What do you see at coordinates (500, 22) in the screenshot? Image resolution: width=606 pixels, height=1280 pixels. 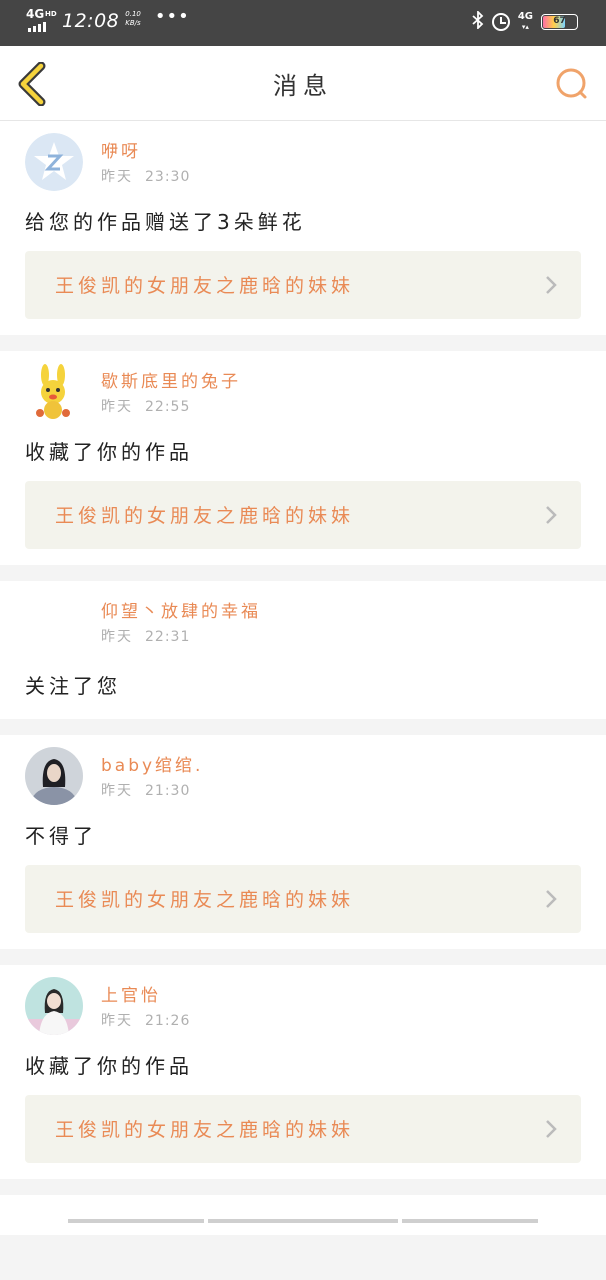 I see `alarm-icon` at bounding box center [500, 22].